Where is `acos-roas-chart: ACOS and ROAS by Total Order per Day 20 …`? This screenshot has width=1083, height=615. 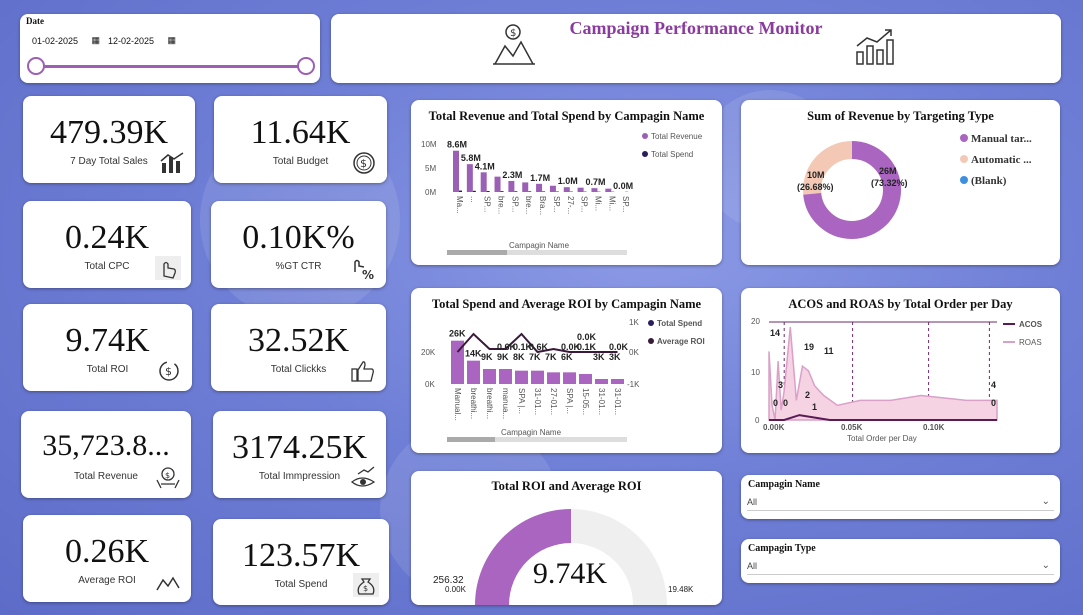 acos-roas-chart: ACOS and ROAS by Total Order per Day 20 … is located at coordinates (900, 370).